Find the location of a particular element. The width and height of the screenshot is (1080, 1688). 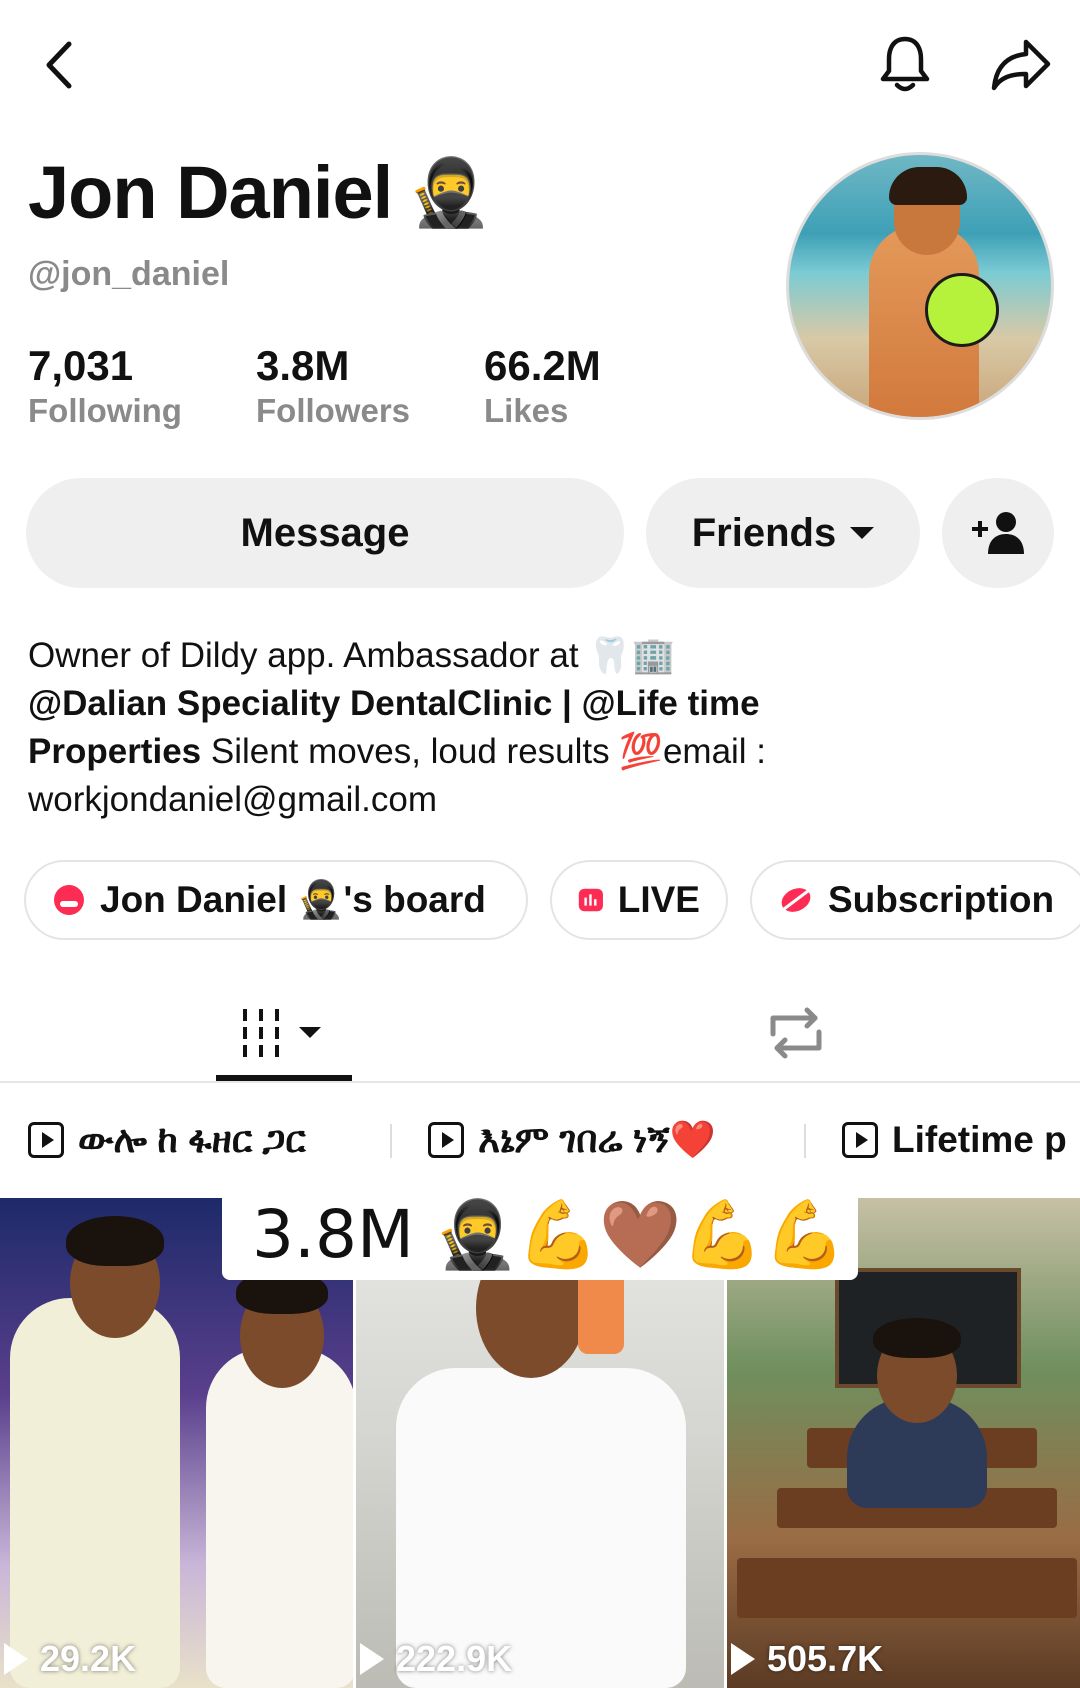

add-user-icon is located at coordinates (998, 533).